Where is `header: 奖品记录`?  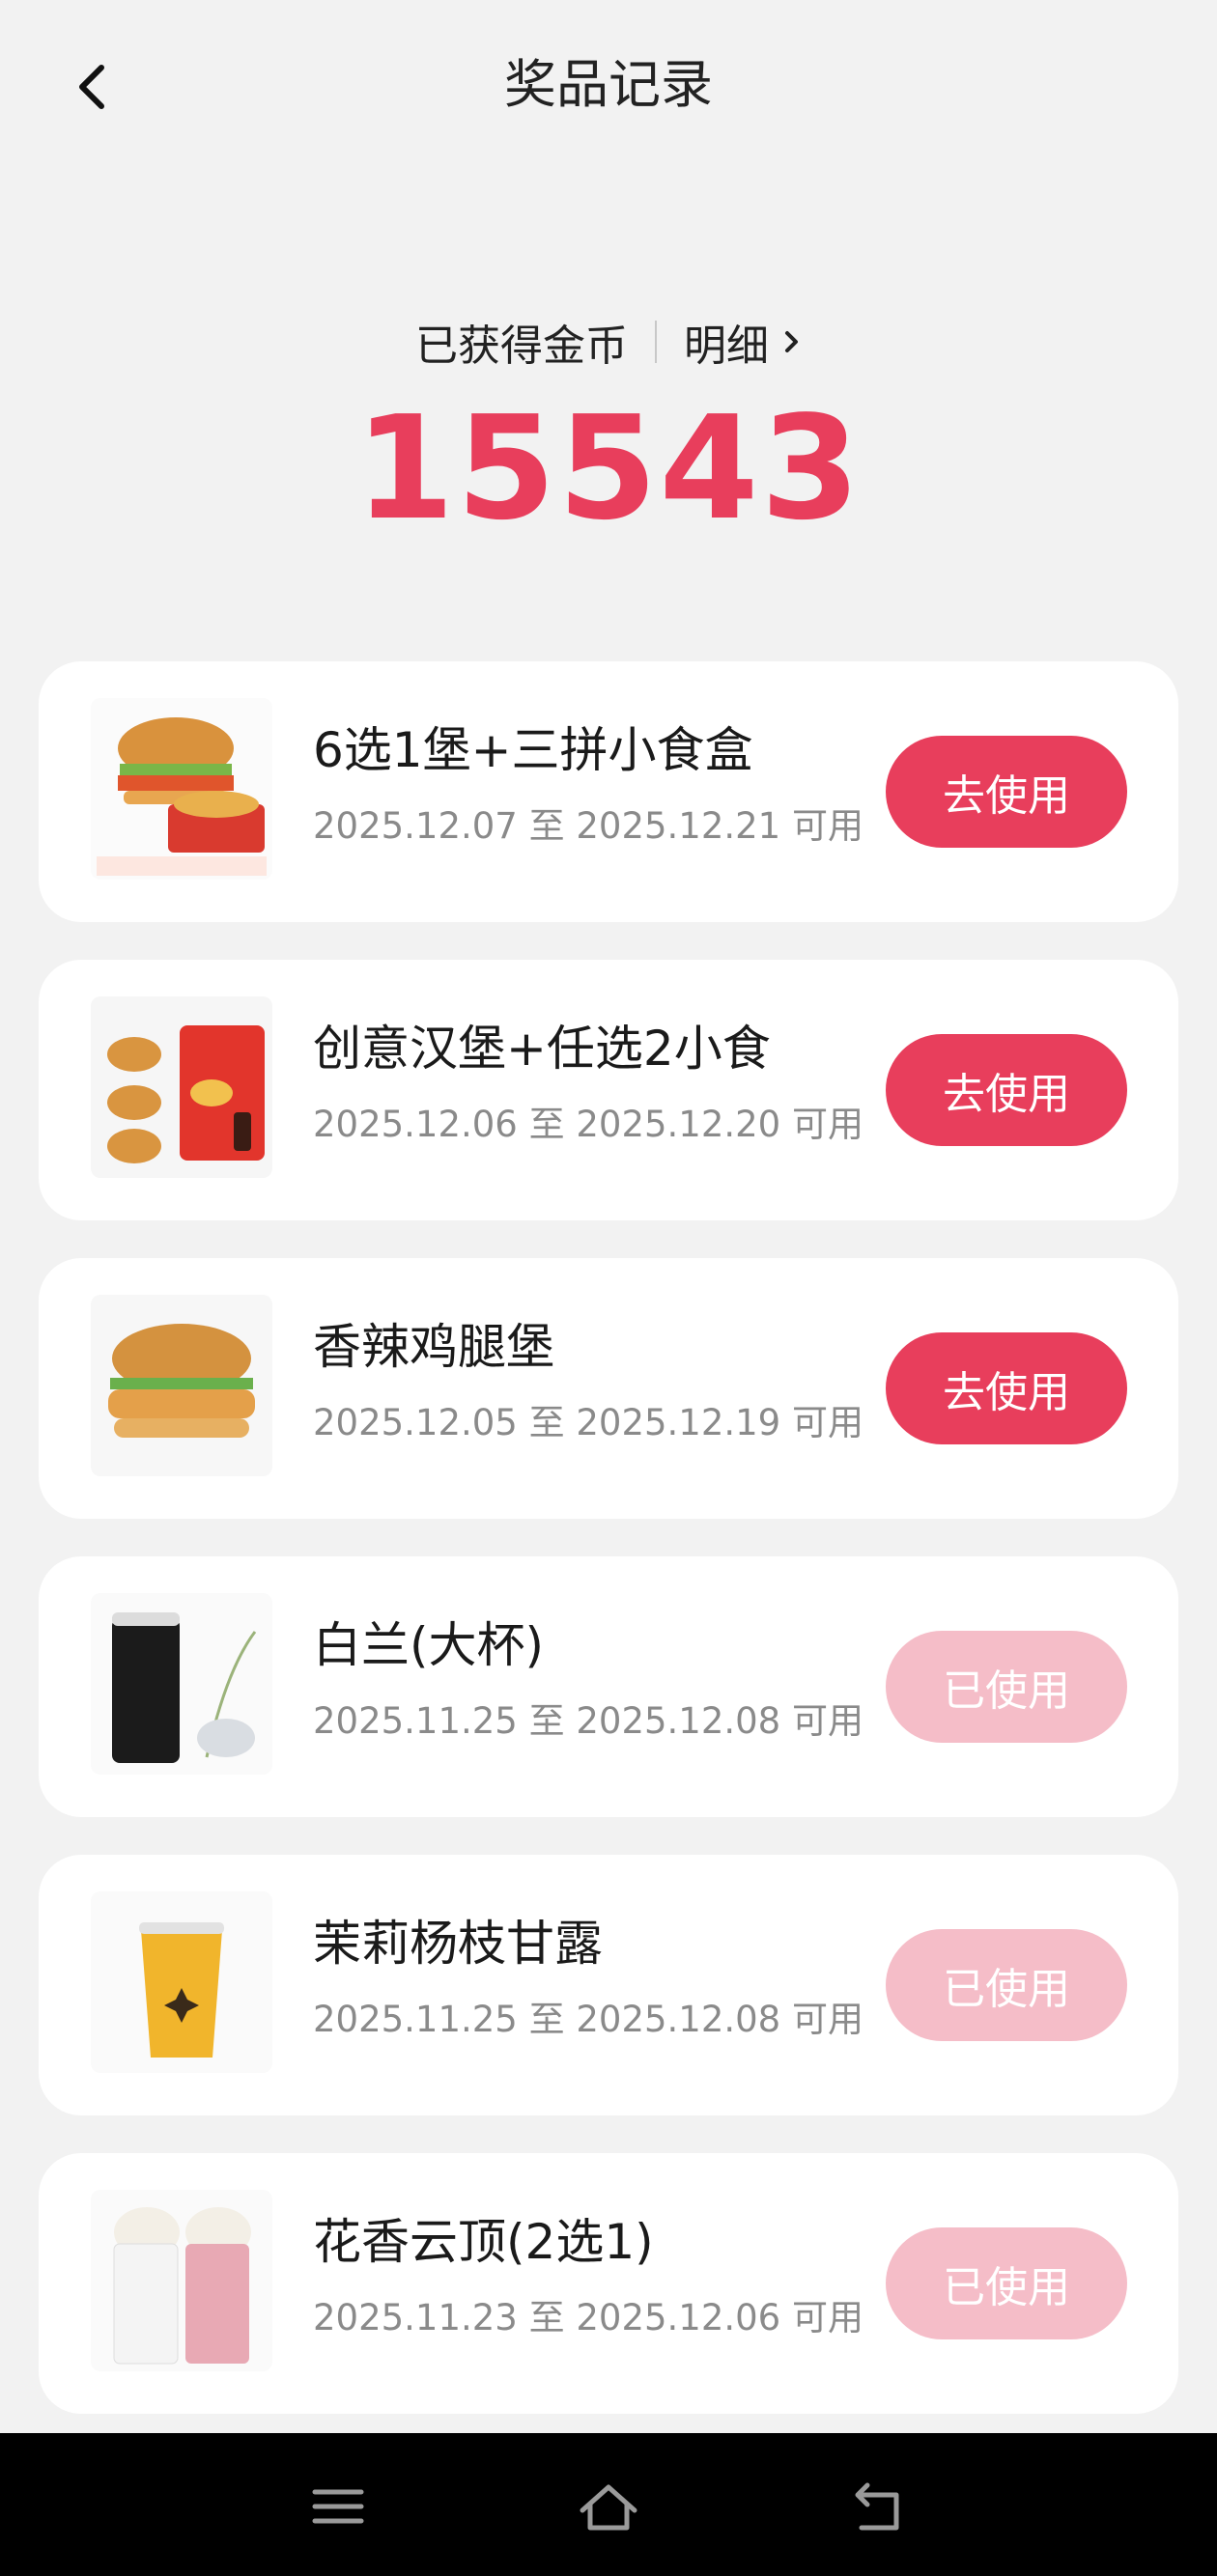 header: 奖品记录 is located at coordinates (608, 87).